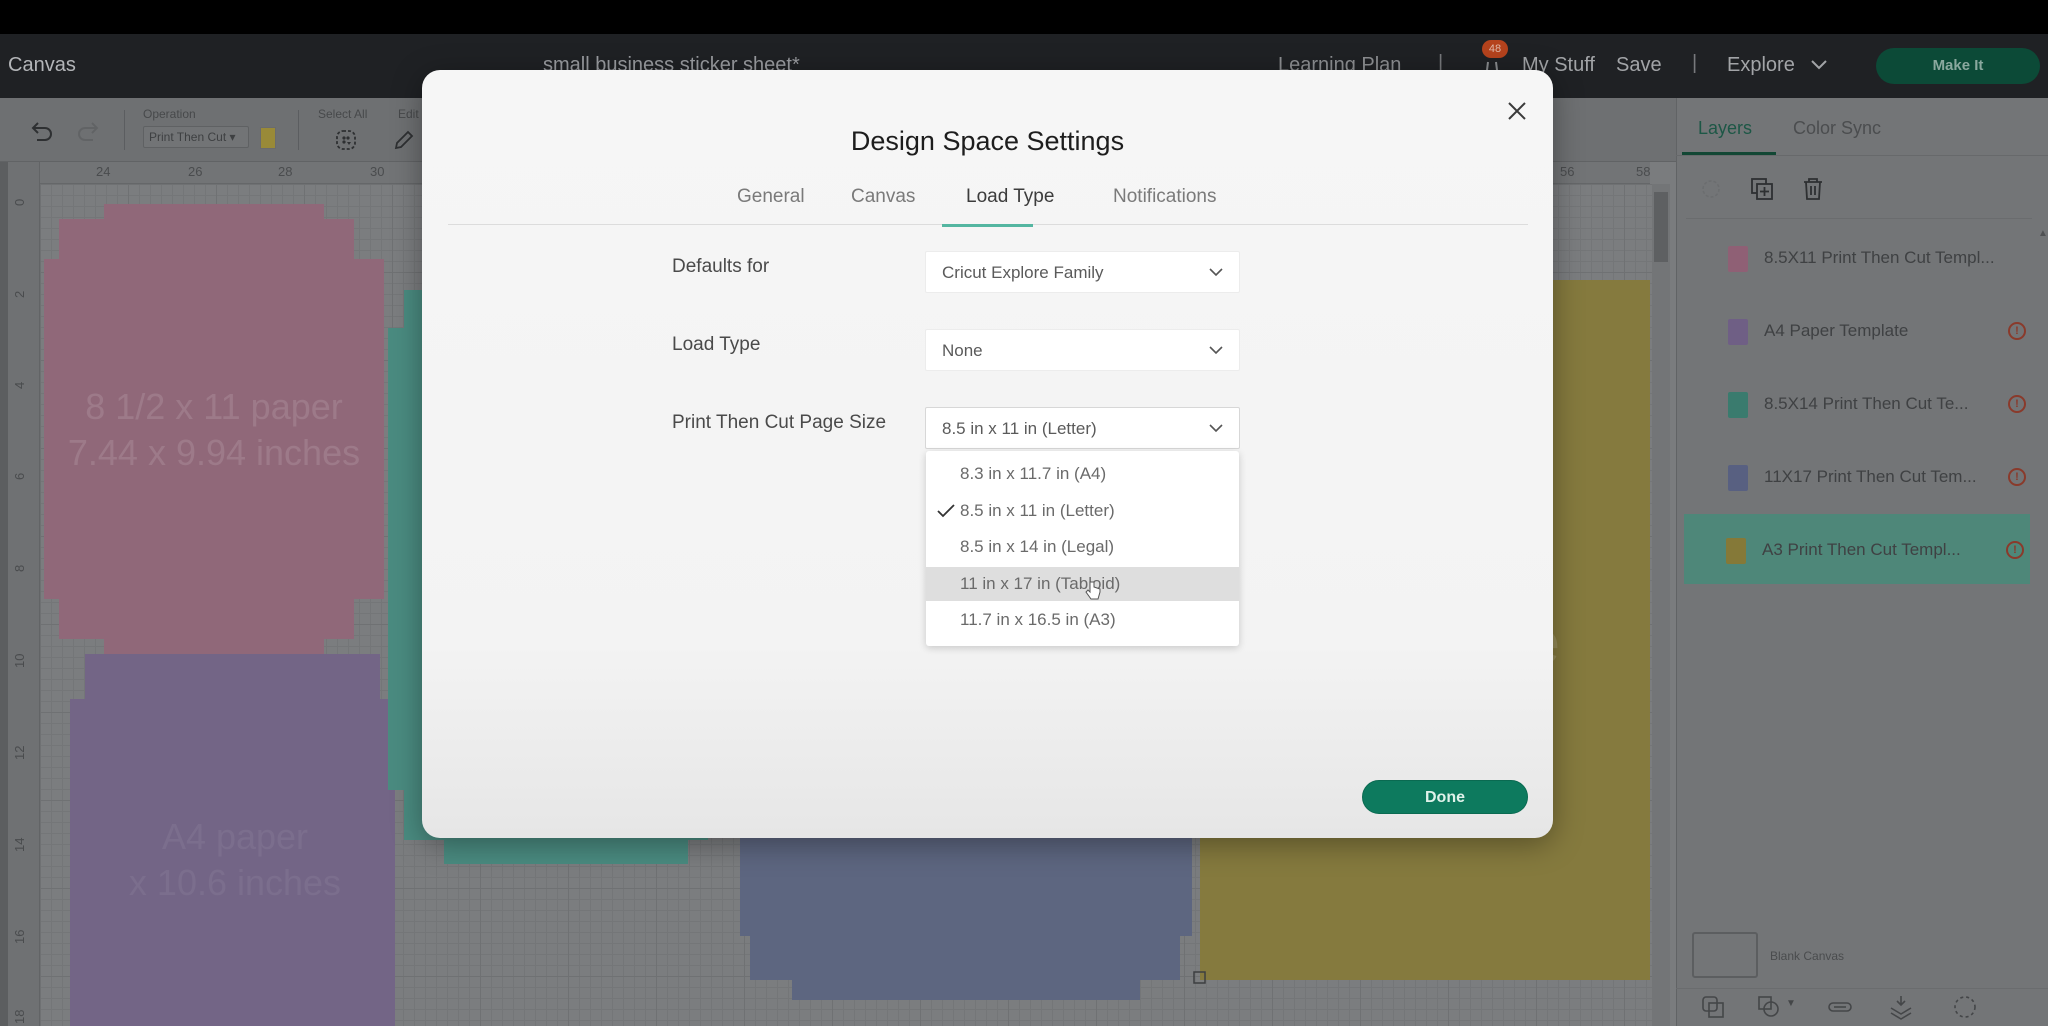 The image size is (2048, 1026). What do you see at coordinates (41, 132) in the screenshot?
I see `undo-icon` at bounding box center [41, 132].